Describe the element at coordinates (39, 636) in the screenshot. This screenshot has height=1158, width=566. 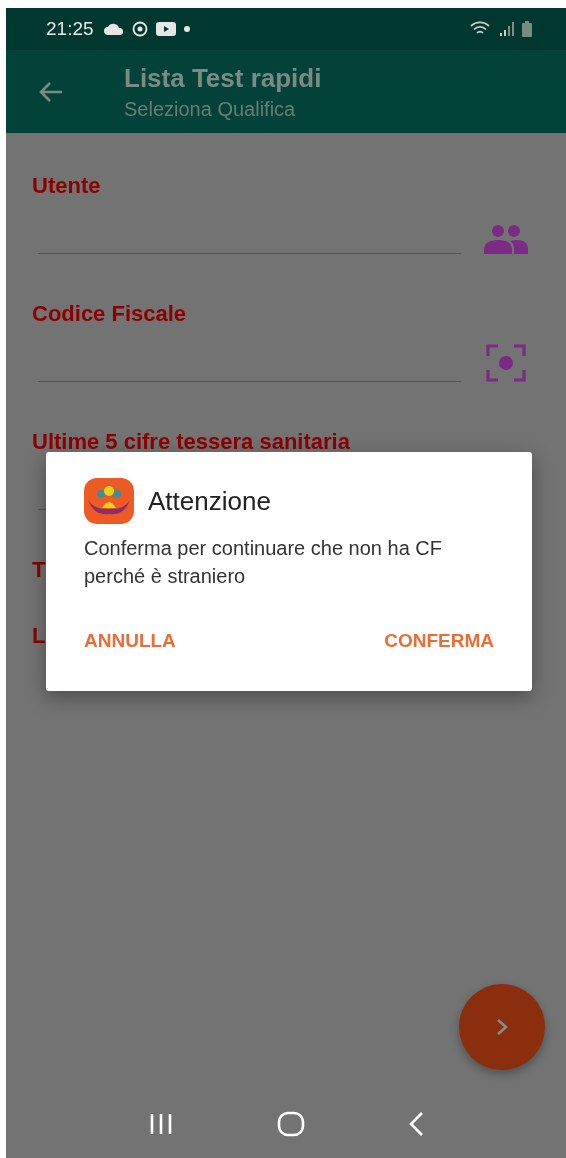
I see `field-label: L` at that location.